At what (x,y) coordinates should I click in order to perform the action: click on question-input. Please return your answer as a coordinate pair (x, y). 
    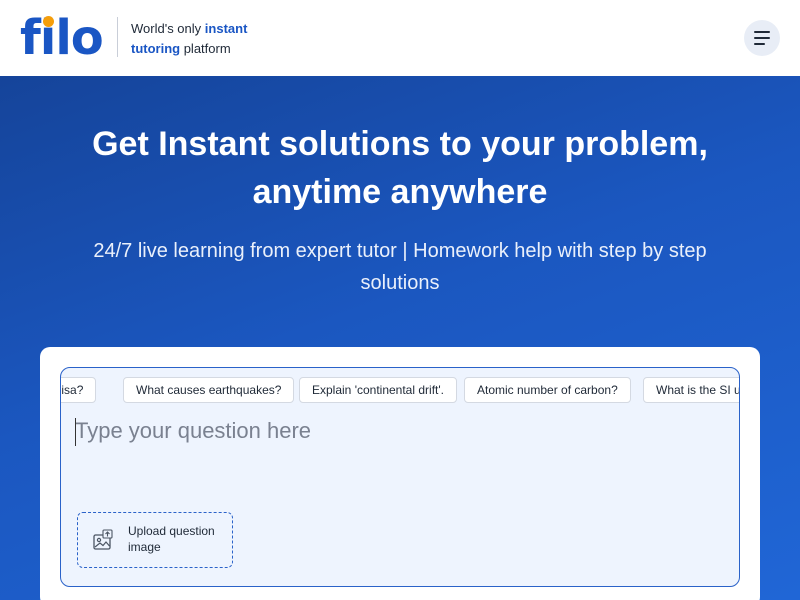
    Looking at the image, I should click on (395, 431).